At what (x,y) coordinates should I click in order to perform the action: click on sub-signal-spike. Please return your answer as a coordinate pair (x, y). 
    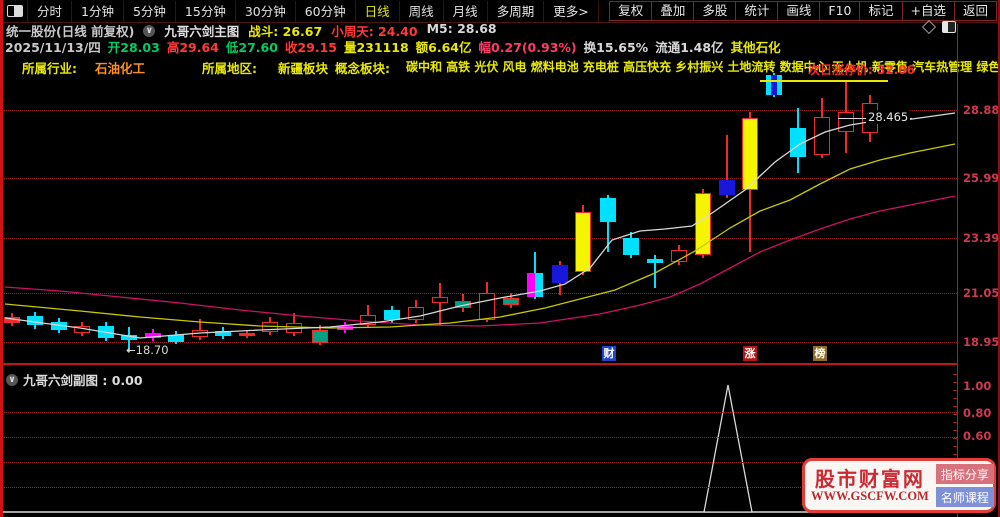
    Looking at the image, I should click on (728, 448).